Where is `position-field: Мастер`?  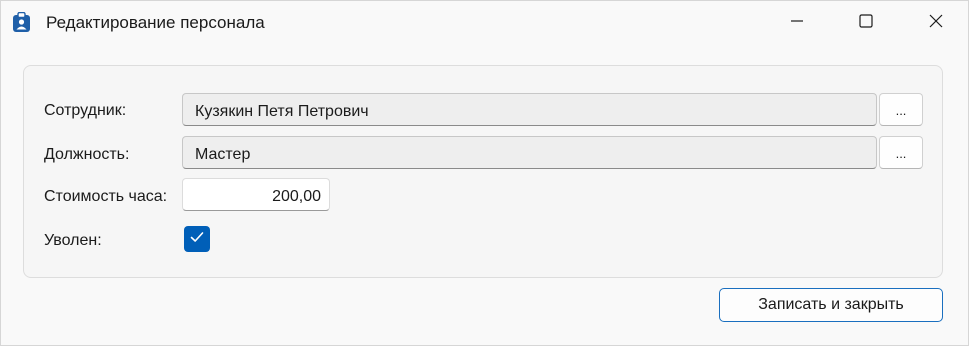 position-field: Мастер is located at coordinates (529, 152).